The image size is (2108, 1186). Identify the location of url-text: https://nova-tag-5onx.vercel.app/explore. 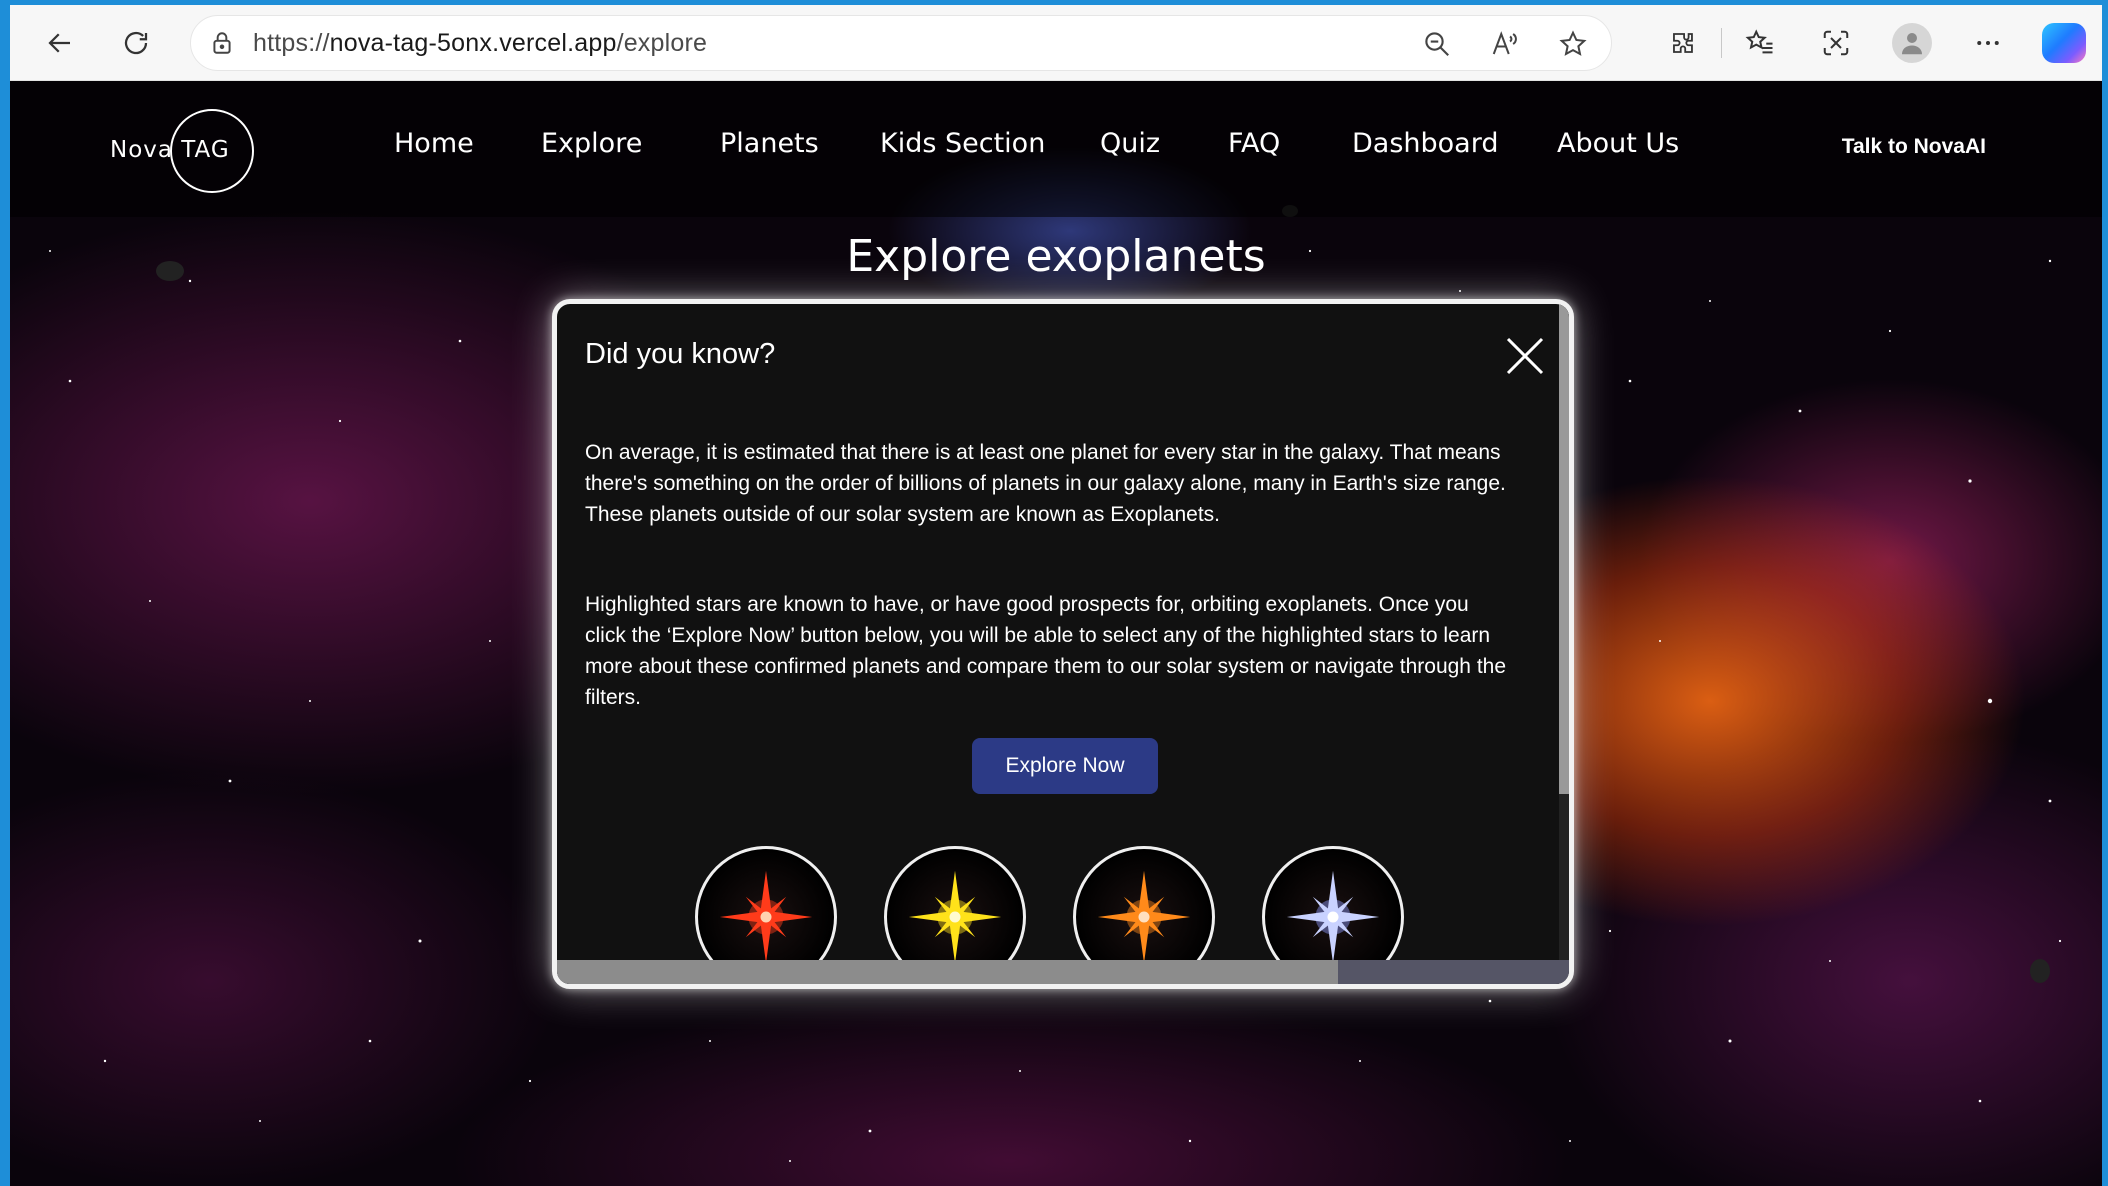
(480, 43).